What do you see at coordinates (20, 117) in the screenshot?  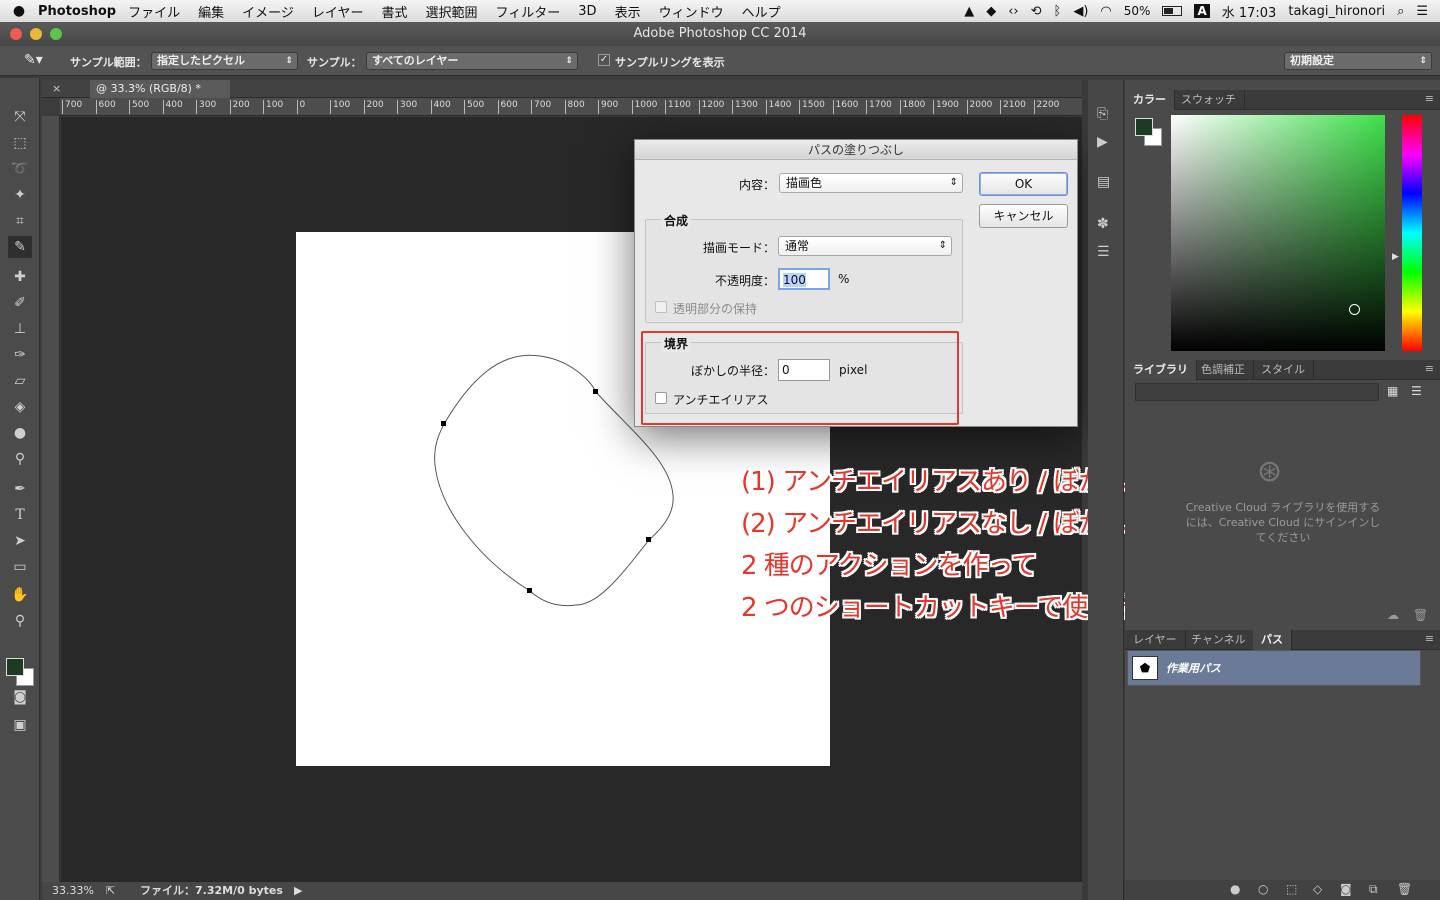 I see `move-tool-icon: ⤧` at bounding box center [20, 117].